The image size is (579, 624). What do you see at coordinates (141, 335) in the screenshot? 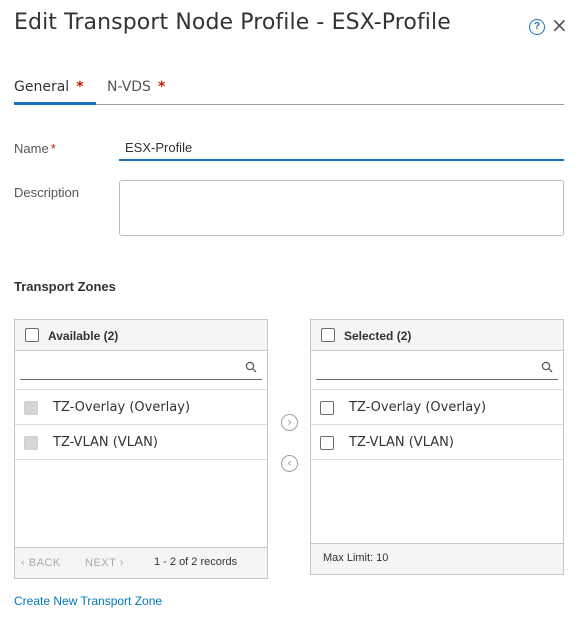
I see `available-panel-header: Available (2)` at bounding box center [141, 335].